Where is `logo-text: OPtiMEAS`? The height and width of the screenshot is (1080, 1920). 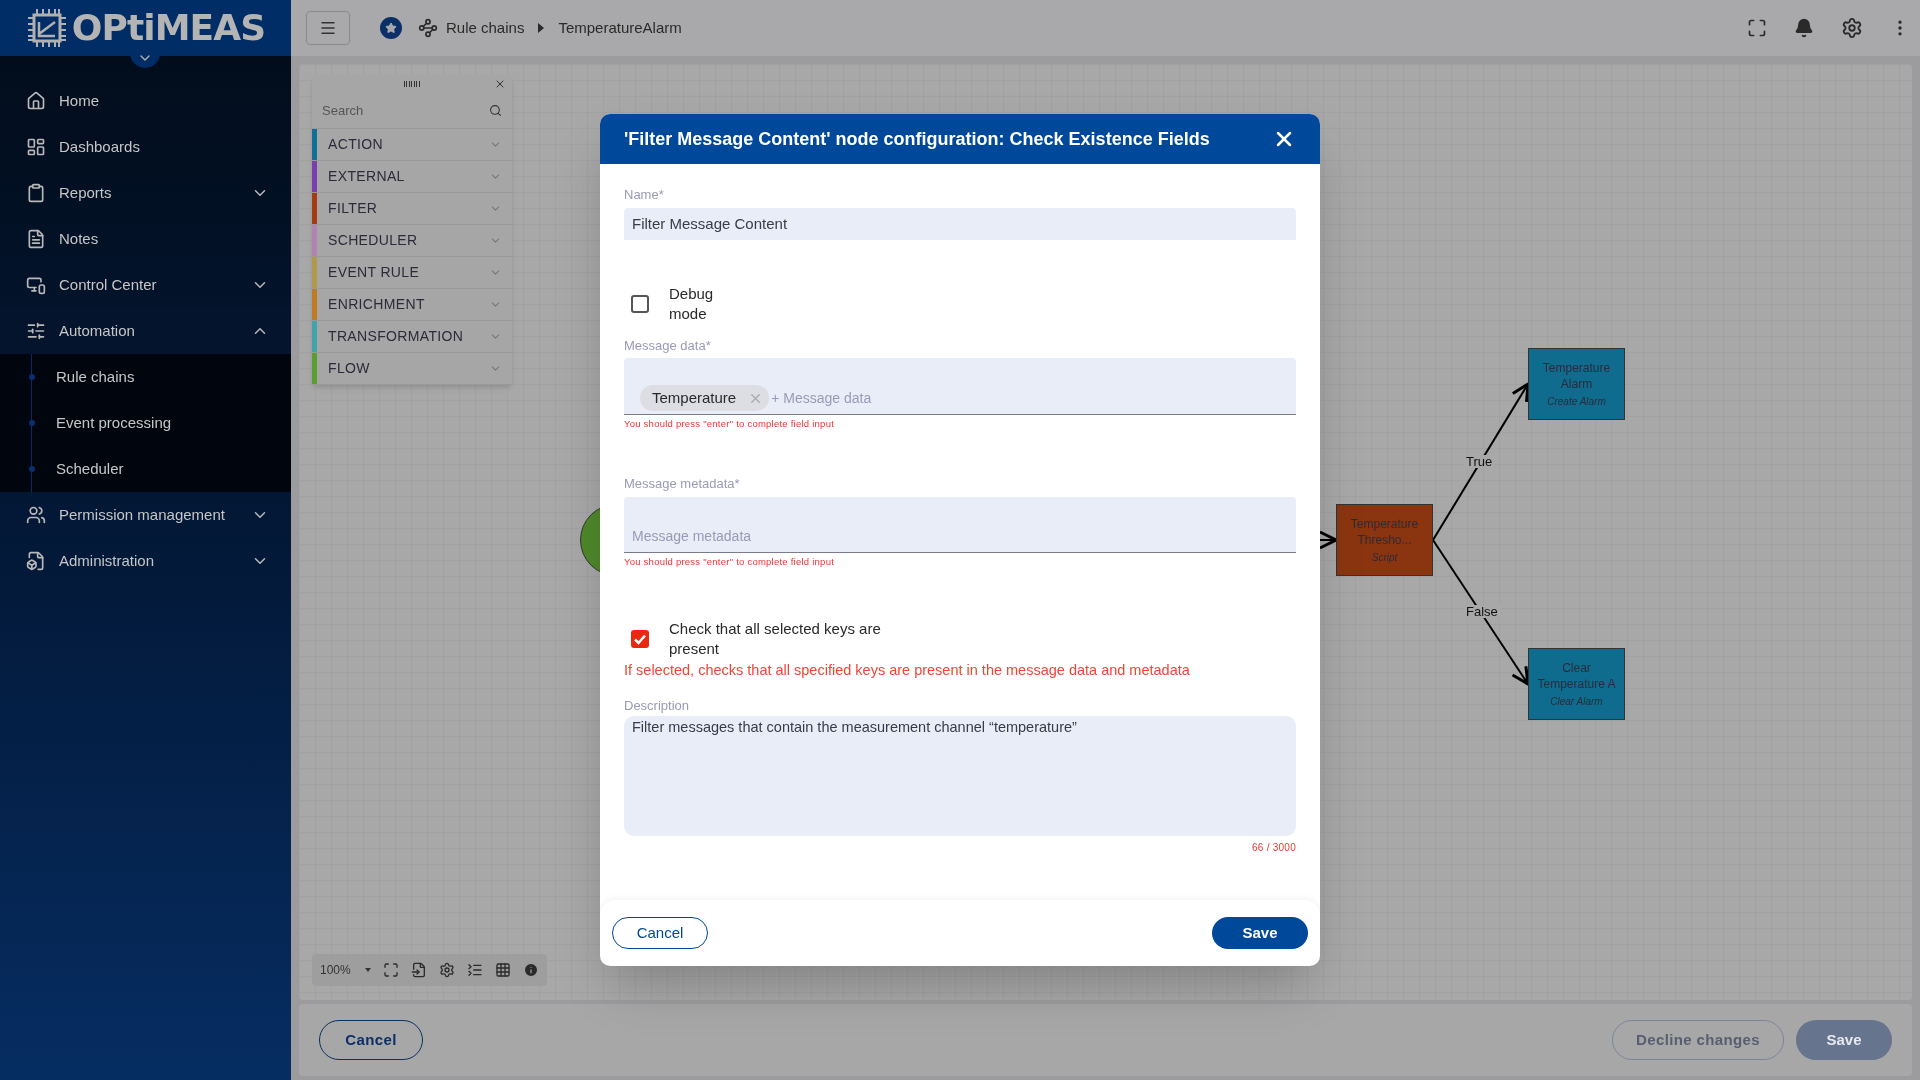
logo-text: OPtiMEAS is located at coordinates (168, 28).